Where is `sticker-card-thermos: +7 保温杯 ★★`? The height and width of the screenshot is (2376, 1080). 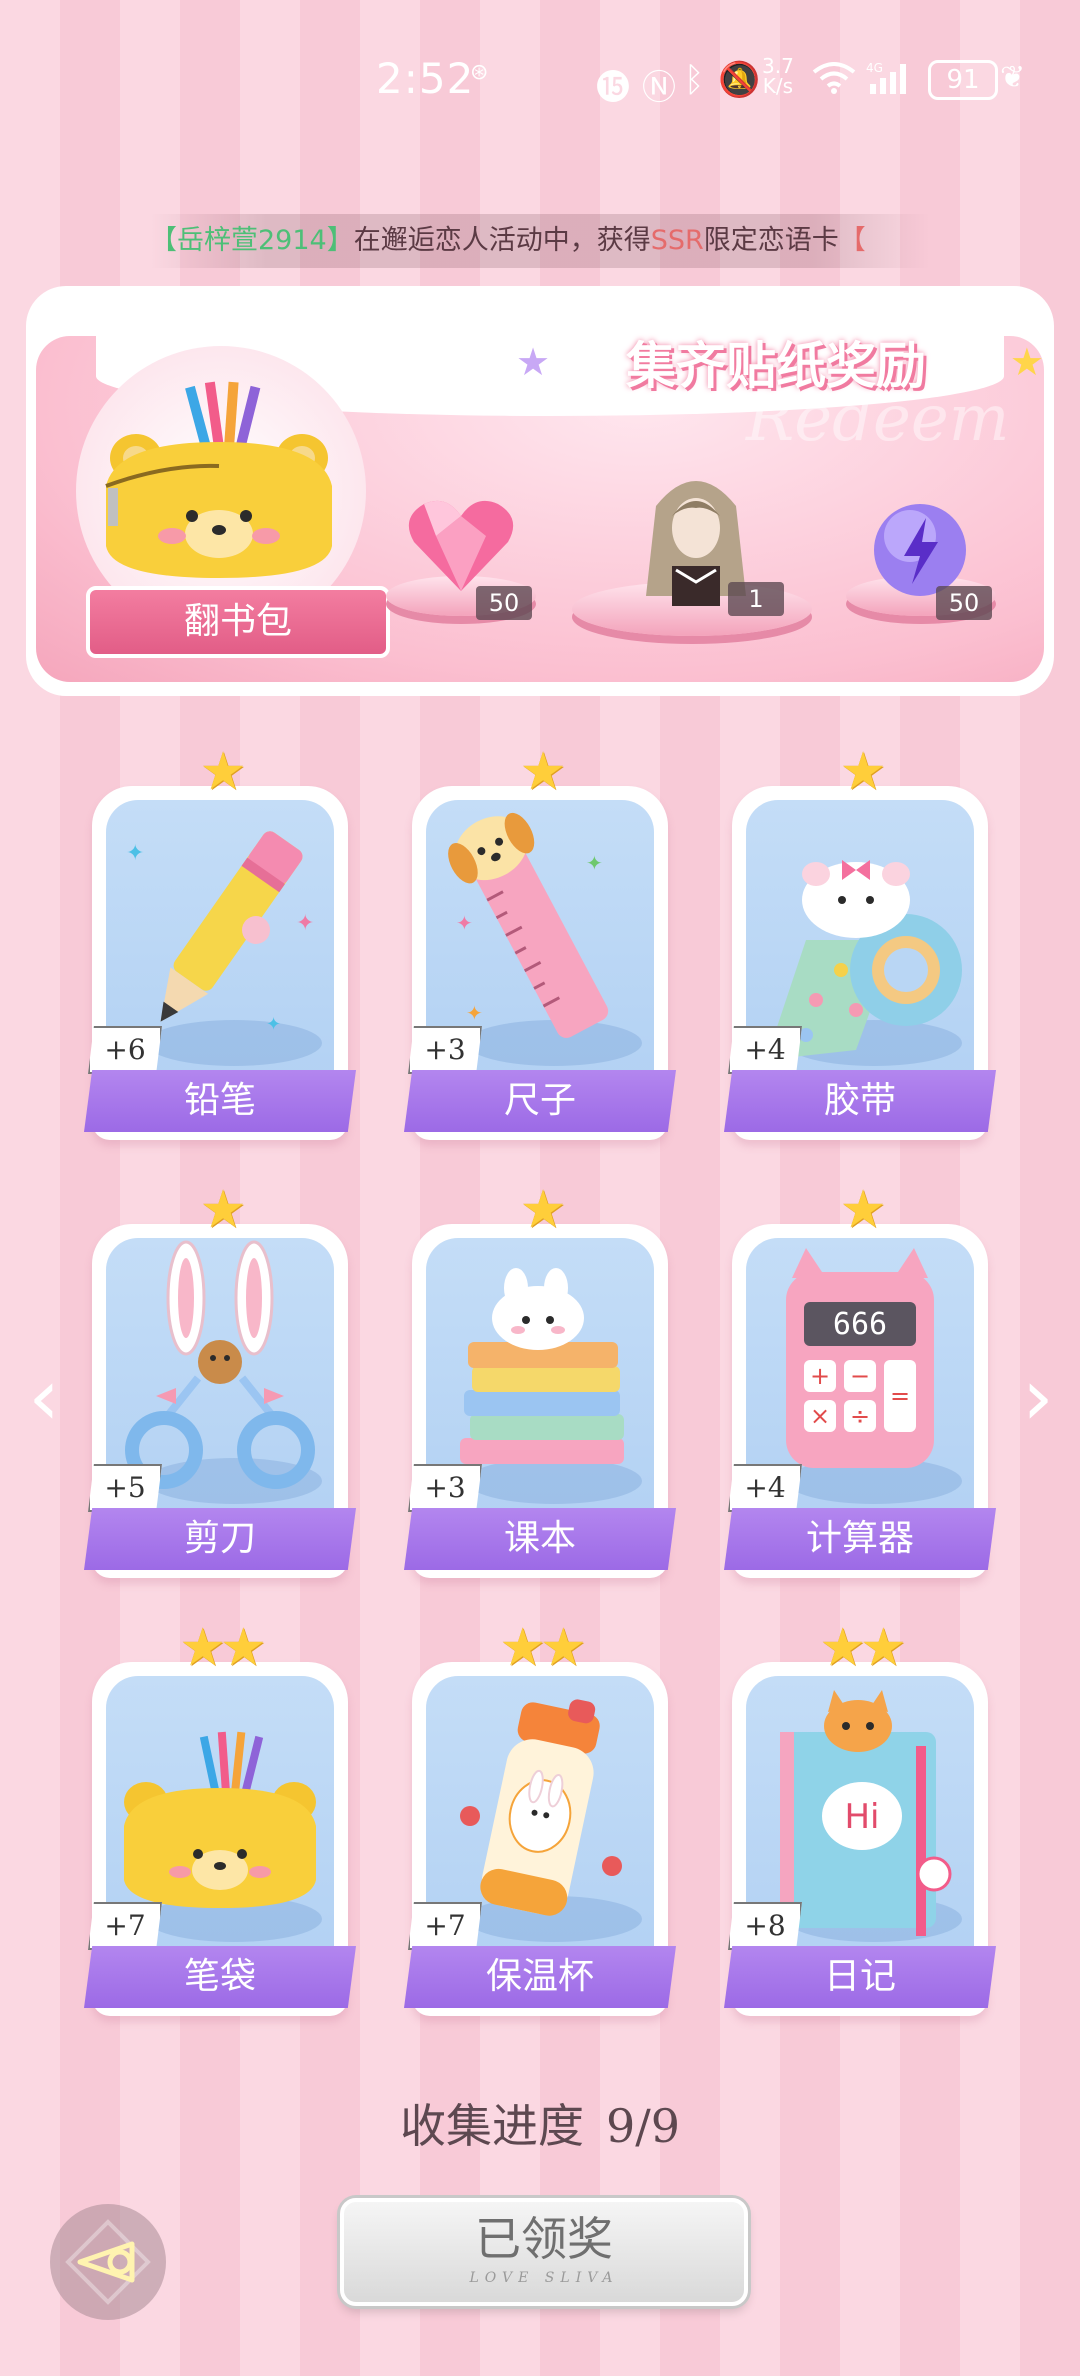
sticker-card-thermos: +7 保温杯 ★★ is located at coordinates (540, 1818).